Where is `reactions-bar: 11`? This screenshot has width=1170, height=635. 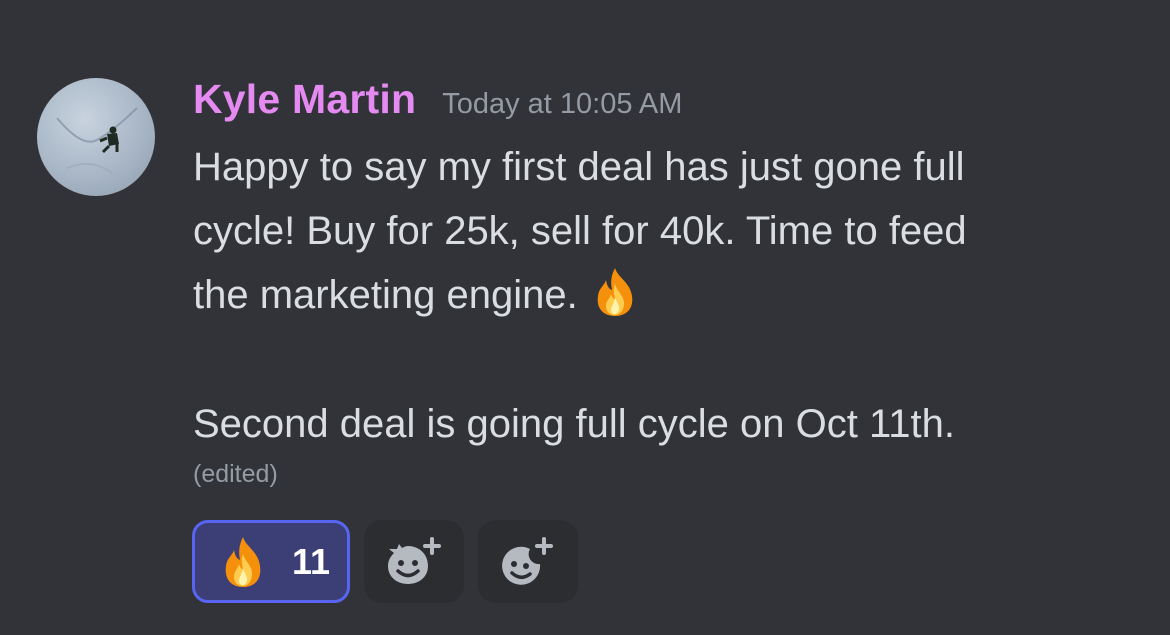
reactions-bar: 11 is located at coordinates (385, 561).